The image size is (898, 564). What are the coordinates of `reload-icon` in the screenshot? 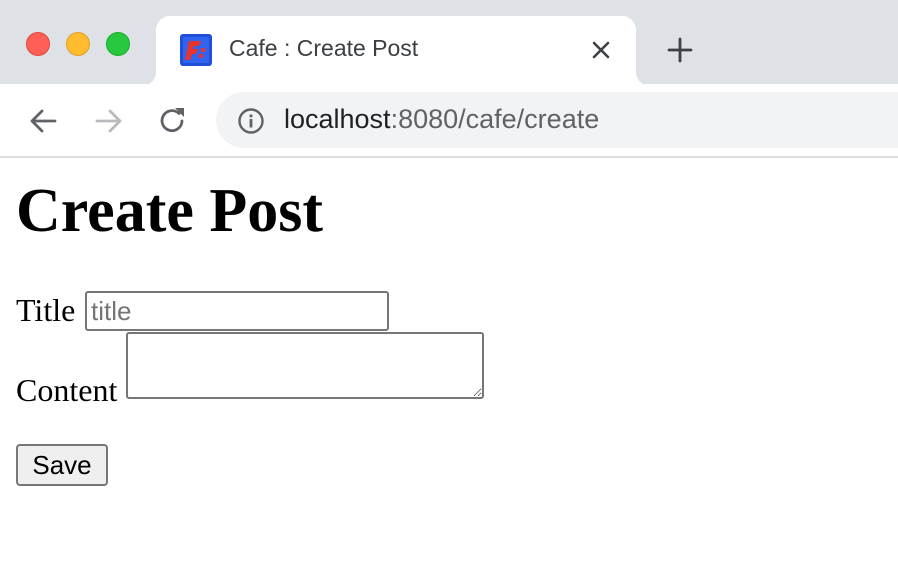 It's located at (172, 121).